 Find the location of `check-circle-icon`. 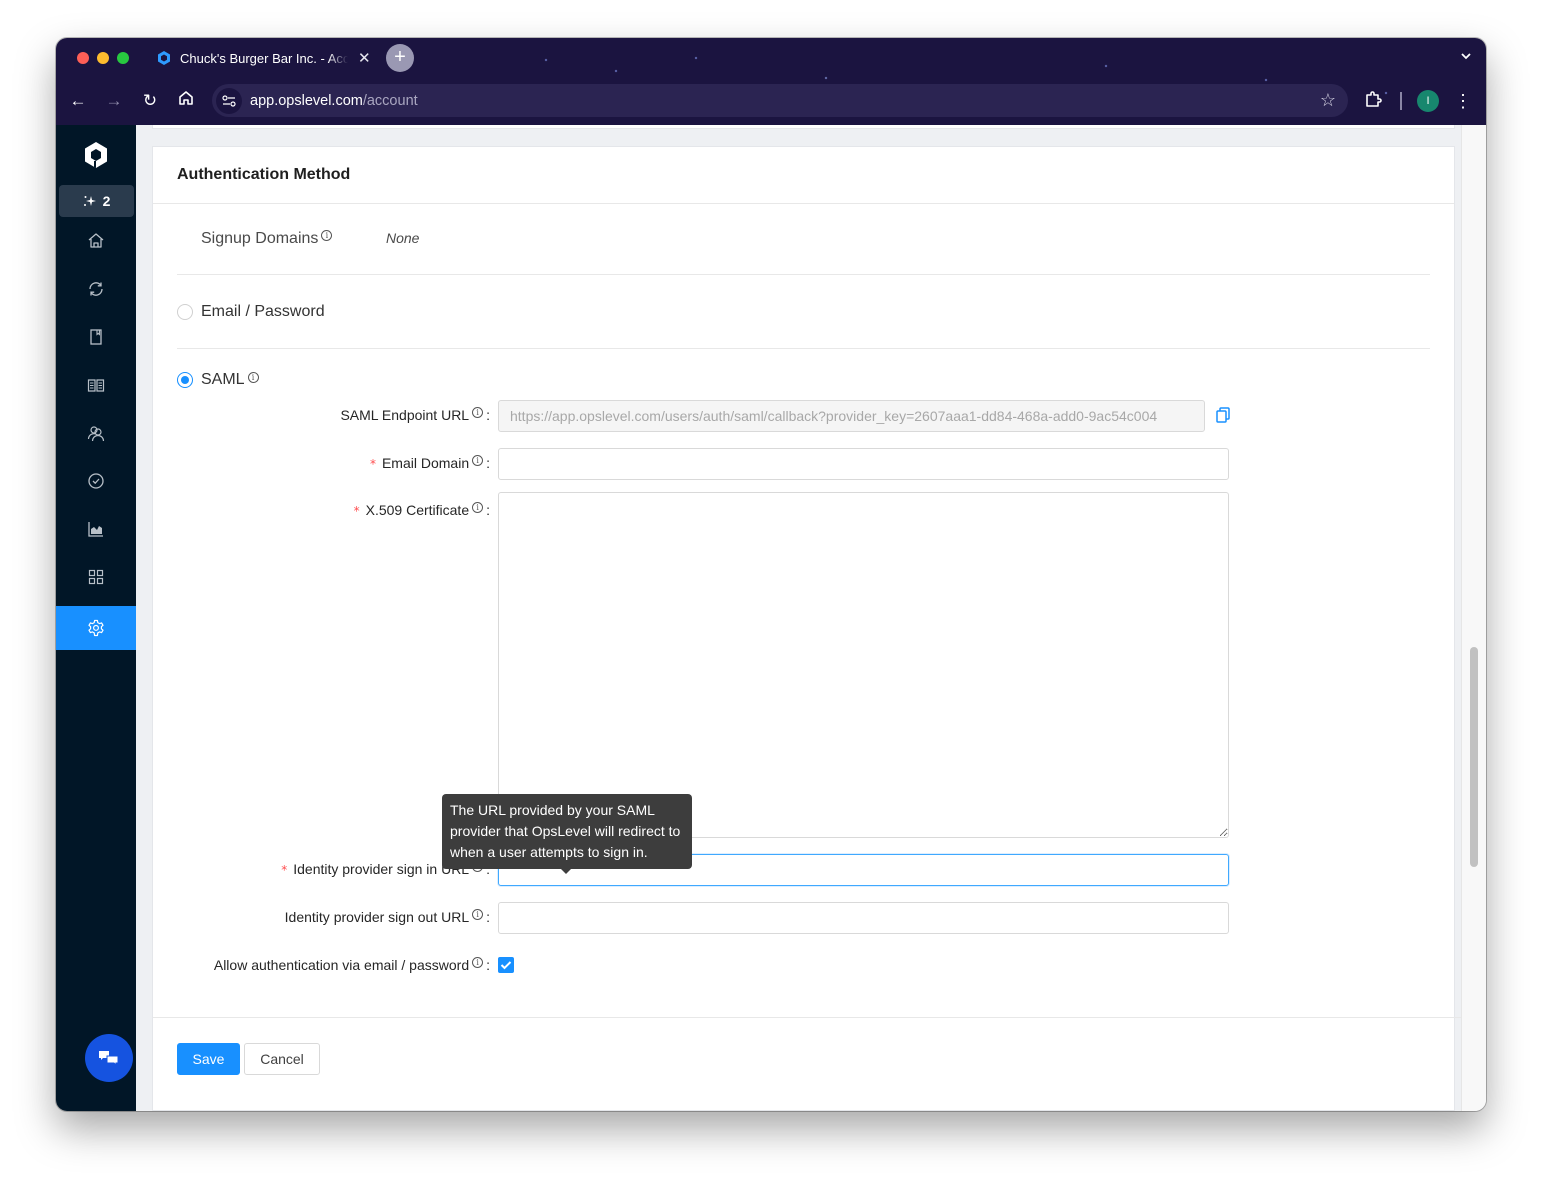

check-circle-icon is located at coordinates (96, 481).